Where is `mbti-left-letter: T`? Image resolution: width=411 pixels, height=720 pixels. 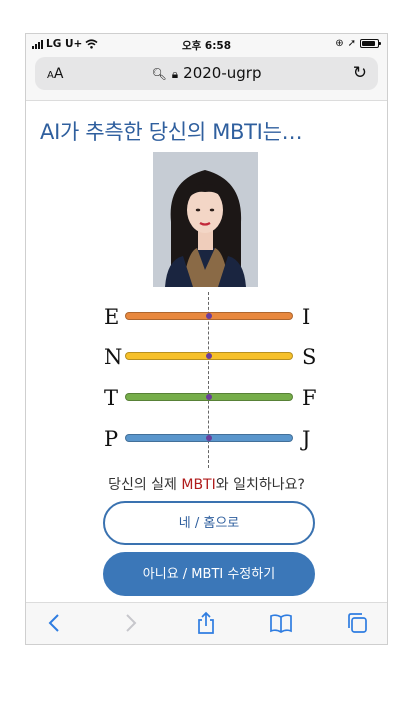 mbti-left-letter: T is located at coordinates (111, 398).